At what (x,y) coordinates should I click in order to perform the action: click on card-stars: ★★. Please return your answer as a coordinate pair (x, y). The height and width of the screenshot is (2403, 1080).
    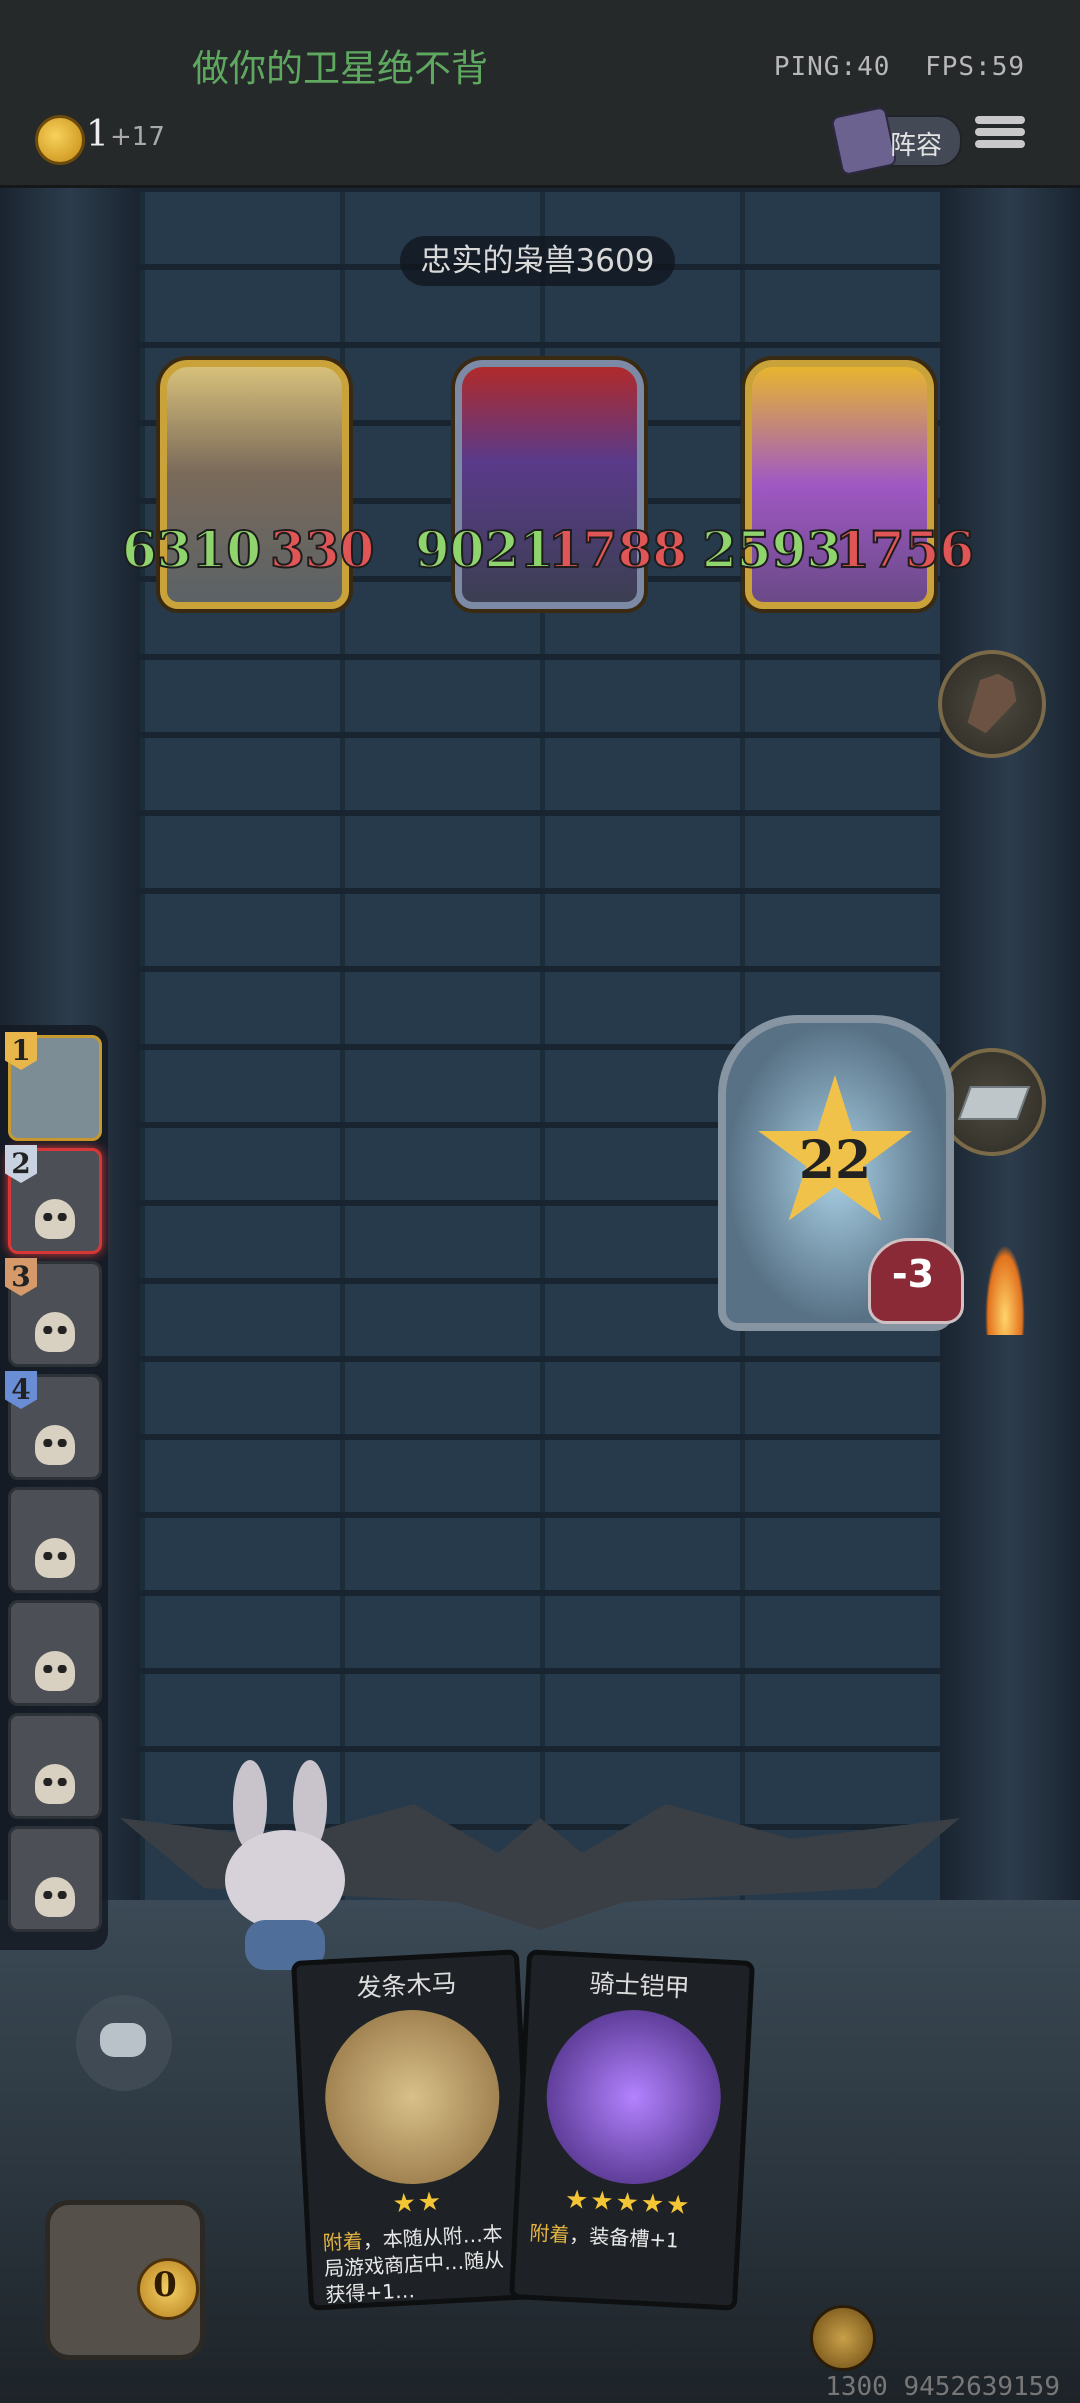
    Looking at the image, I should click on (417, 2203).